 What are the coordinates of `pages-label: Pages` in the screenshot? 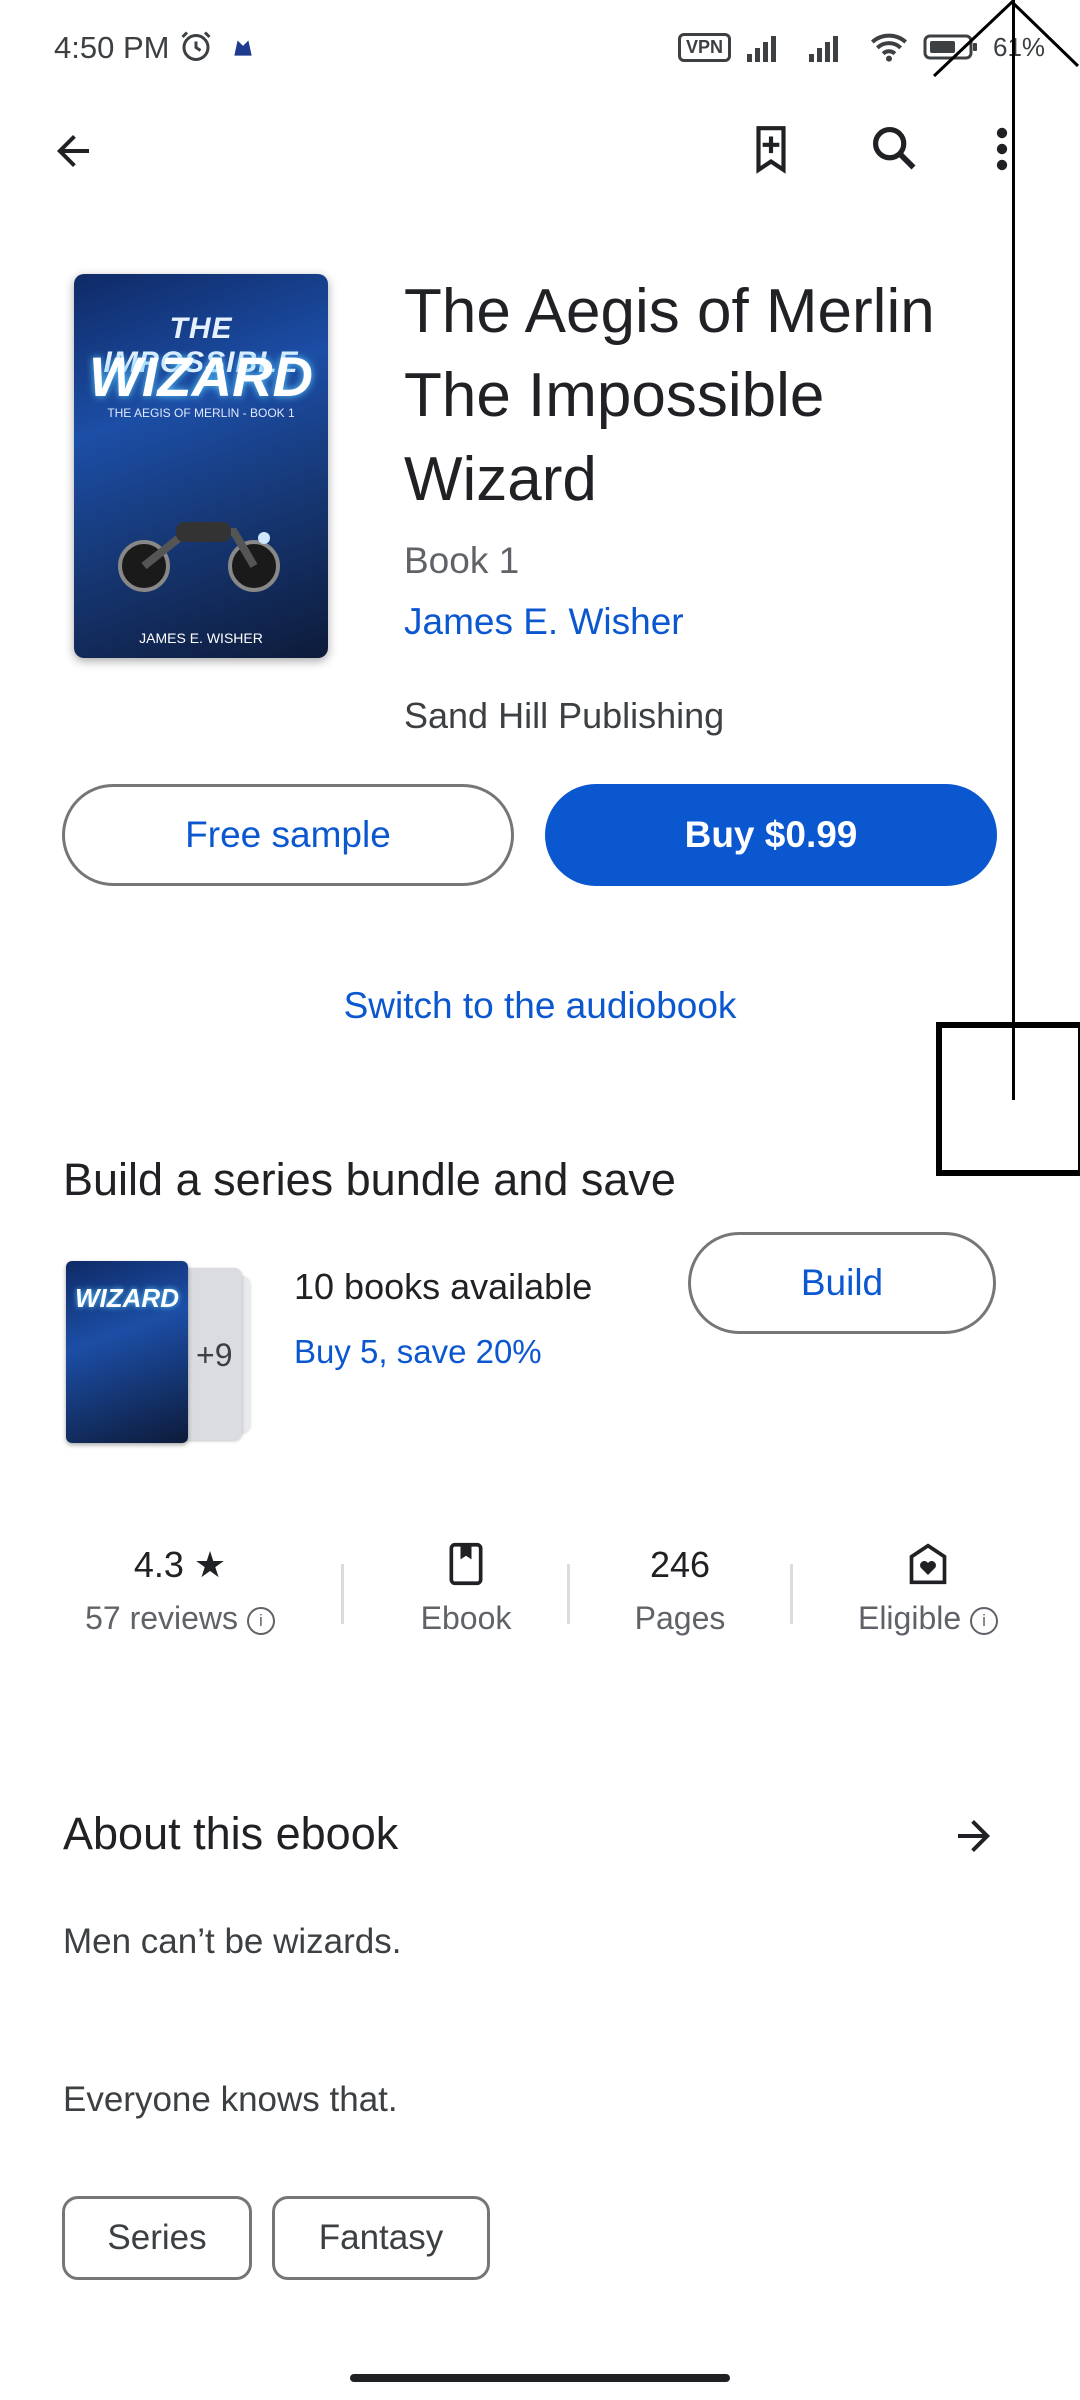 It's located at (680, 1618).